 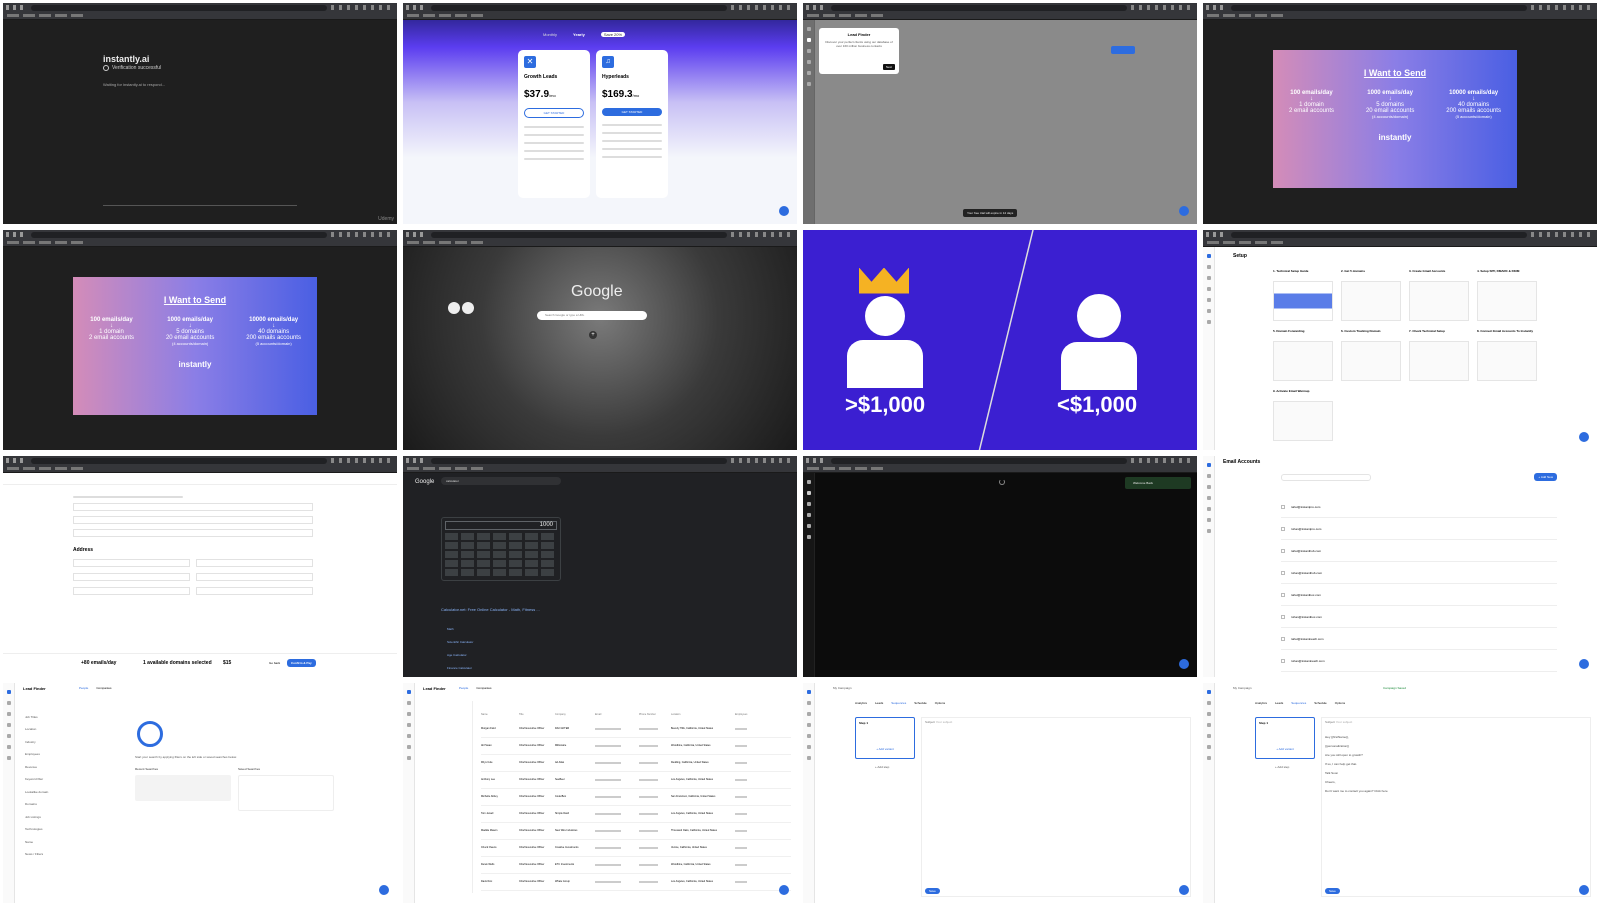 What do you see at coordinates (45, 829) in the screenshot?
I see `filter-item: Technologies` at bounding box center [45, 829].